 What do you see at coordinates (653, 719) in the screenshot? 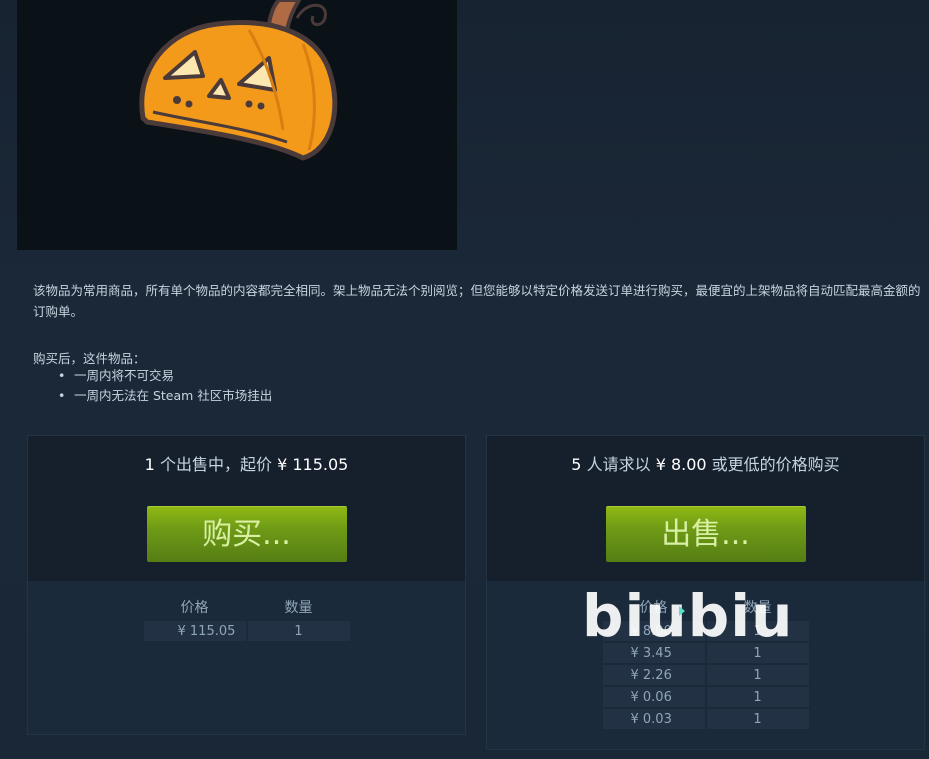
I see `row-price: ¥ 0.03` at bounding box center [653, 719].